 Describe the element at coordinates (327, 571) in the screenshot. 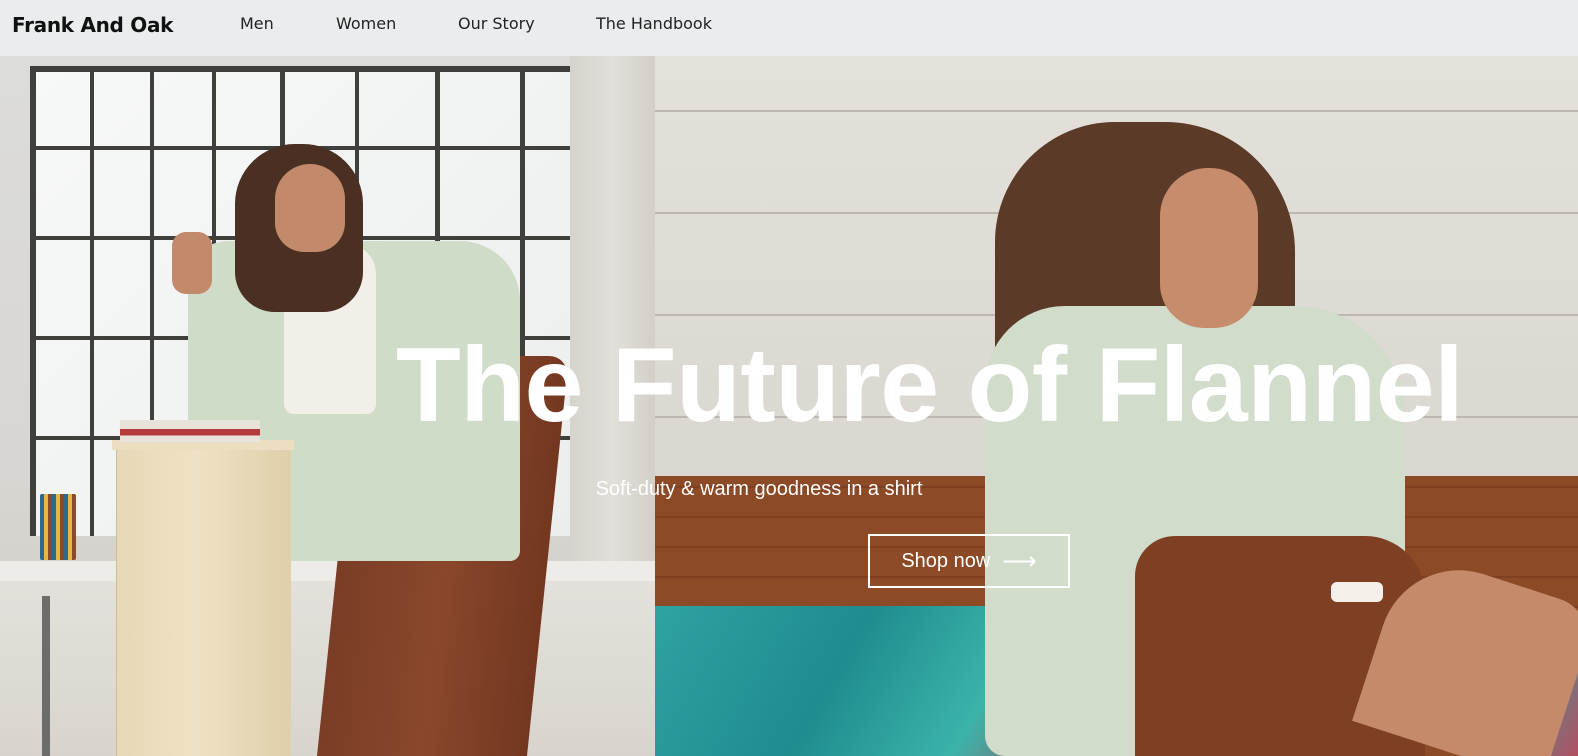

I see `window-ledge` at that location.